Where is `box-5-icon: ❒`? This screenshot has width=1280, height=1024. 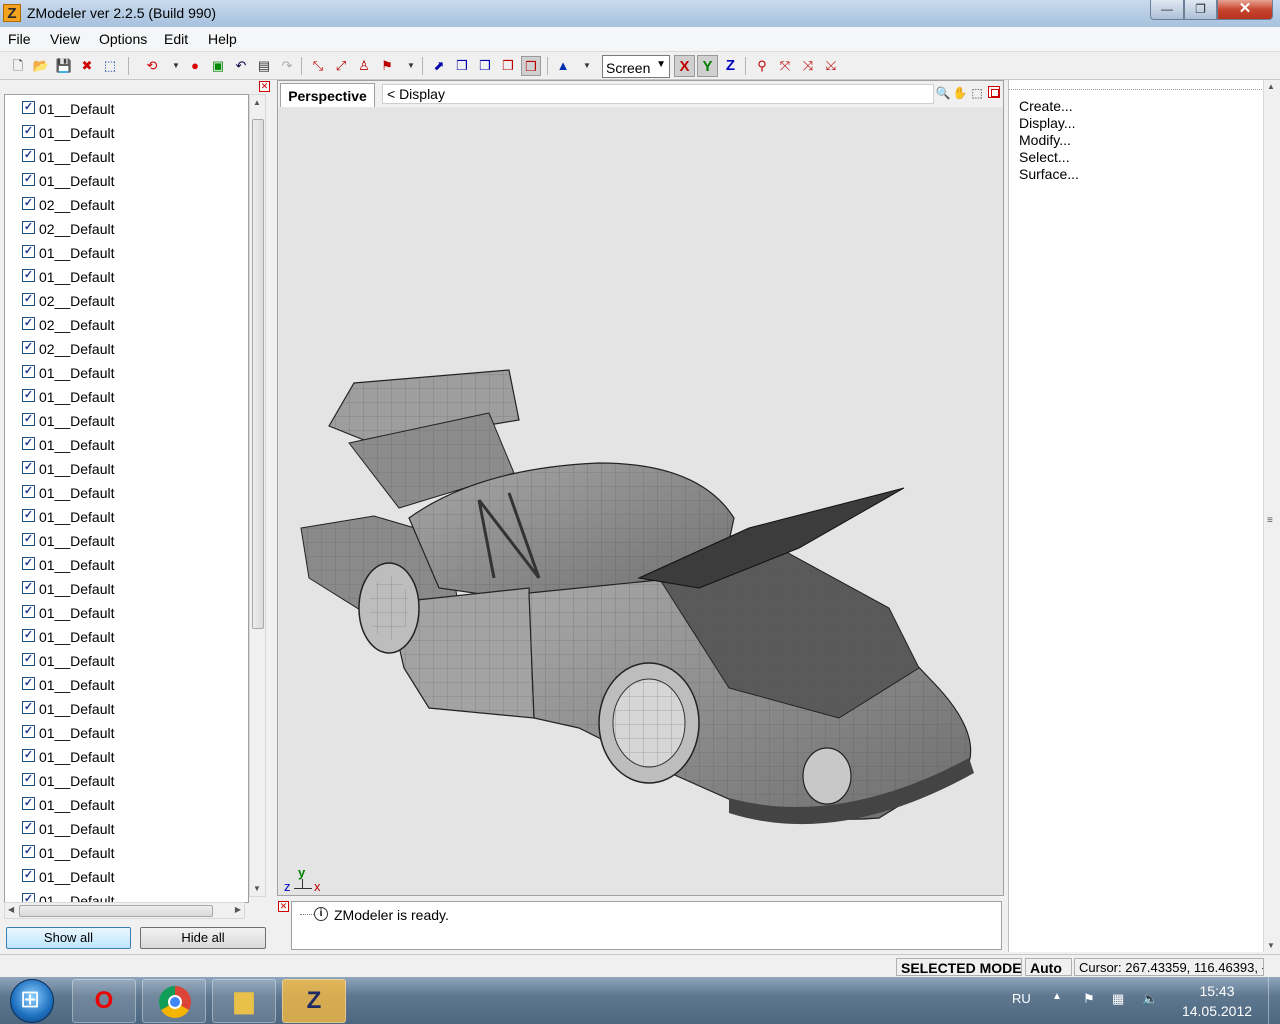 box-5-icon: ❒ is located at coordinates (531, 66).